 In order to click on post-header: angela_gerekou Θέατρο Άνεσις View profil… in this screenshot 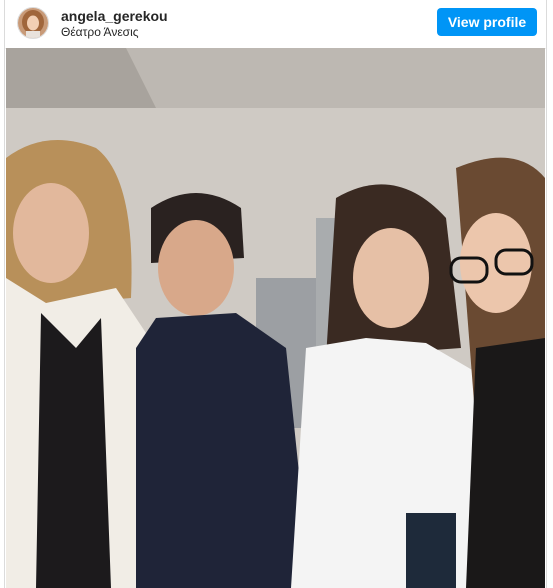, I will do `click(275, 24)`.